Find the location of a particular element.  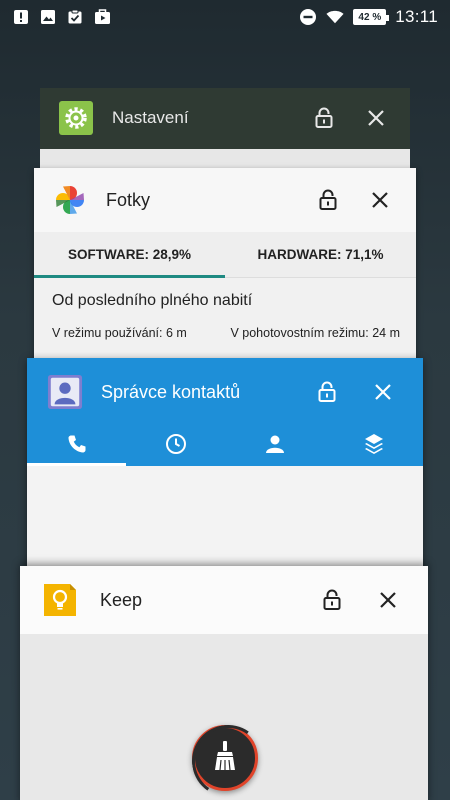

notification-alert-icon is located at coordinates (21, 17).